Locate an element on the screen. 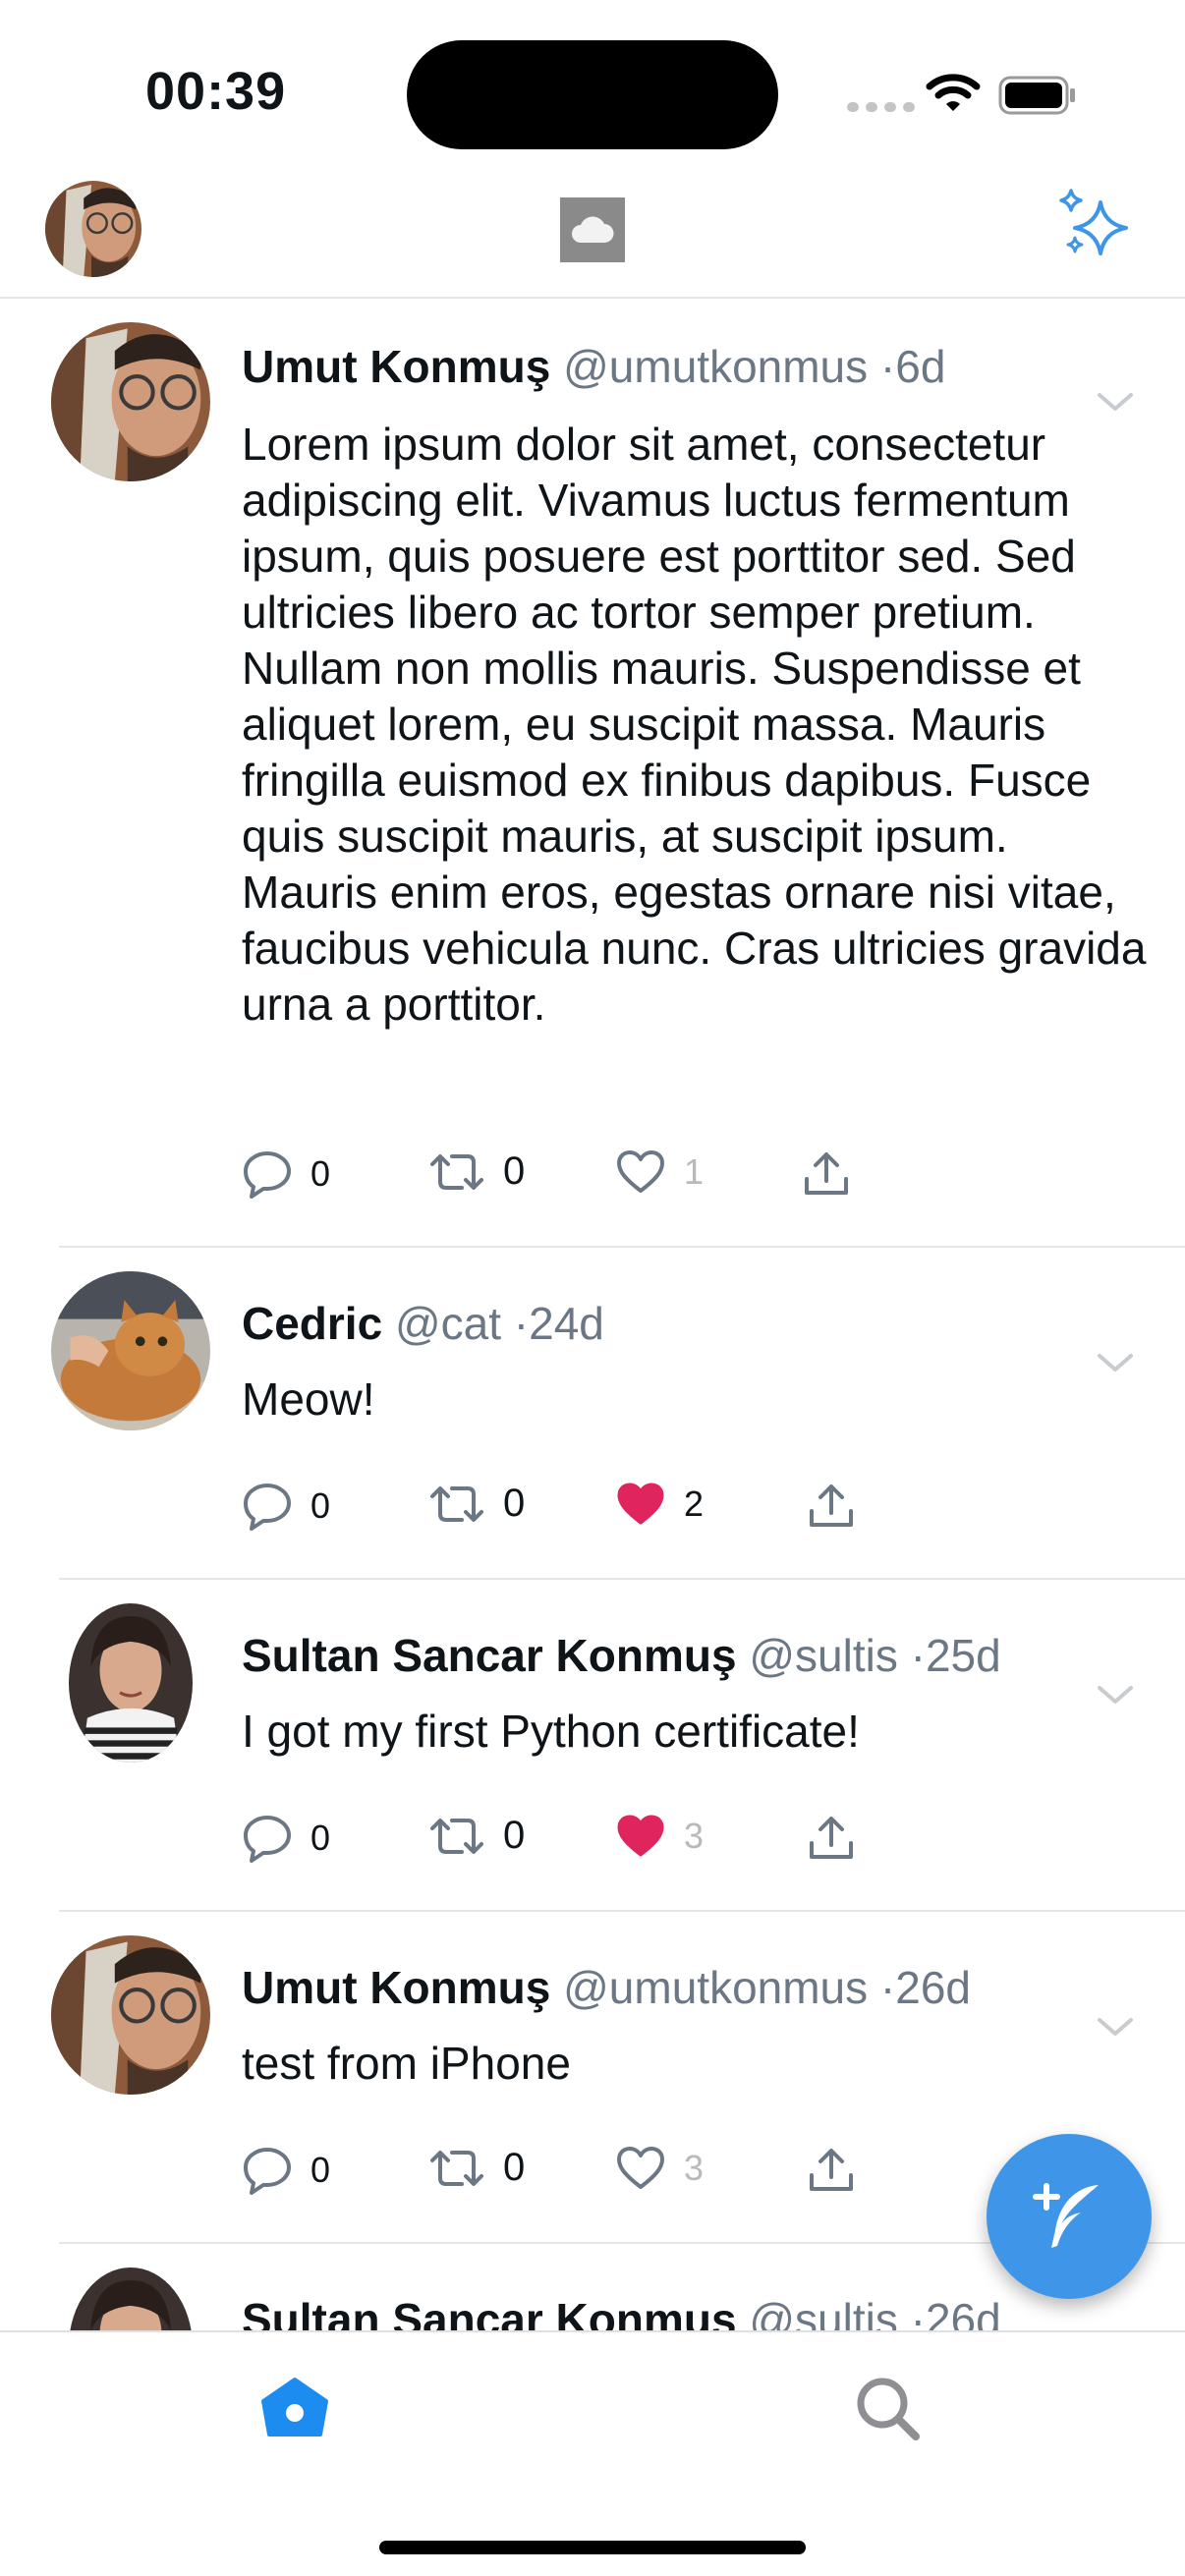 The width and height of the screenshot is (1185, 2576). author-name: Cedric is located at coordinates (312, 1323).